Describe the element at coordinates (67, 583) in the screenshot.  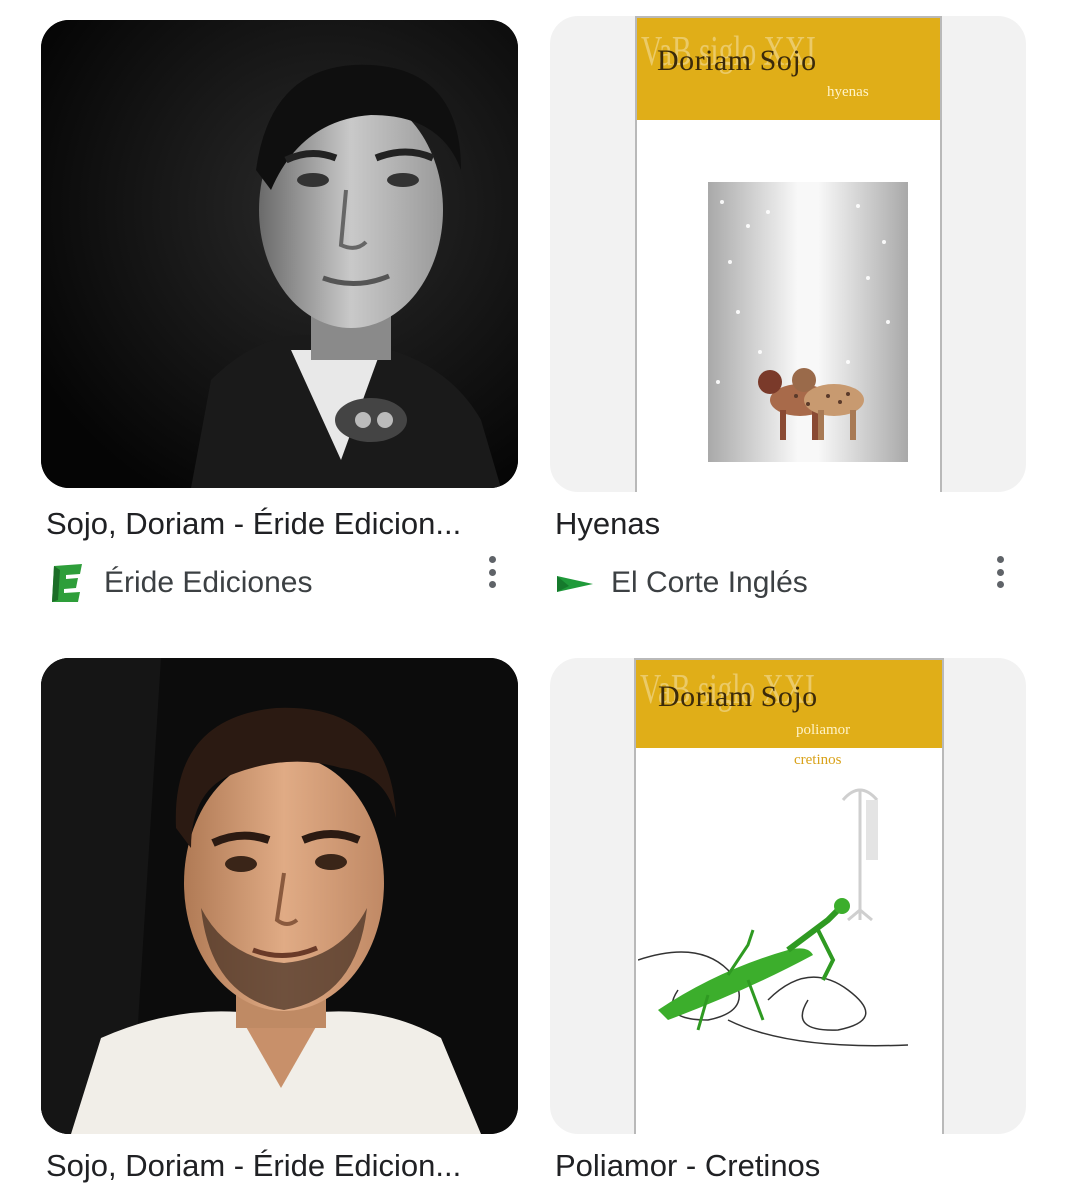
I see `eride-logo-icon` at that location.